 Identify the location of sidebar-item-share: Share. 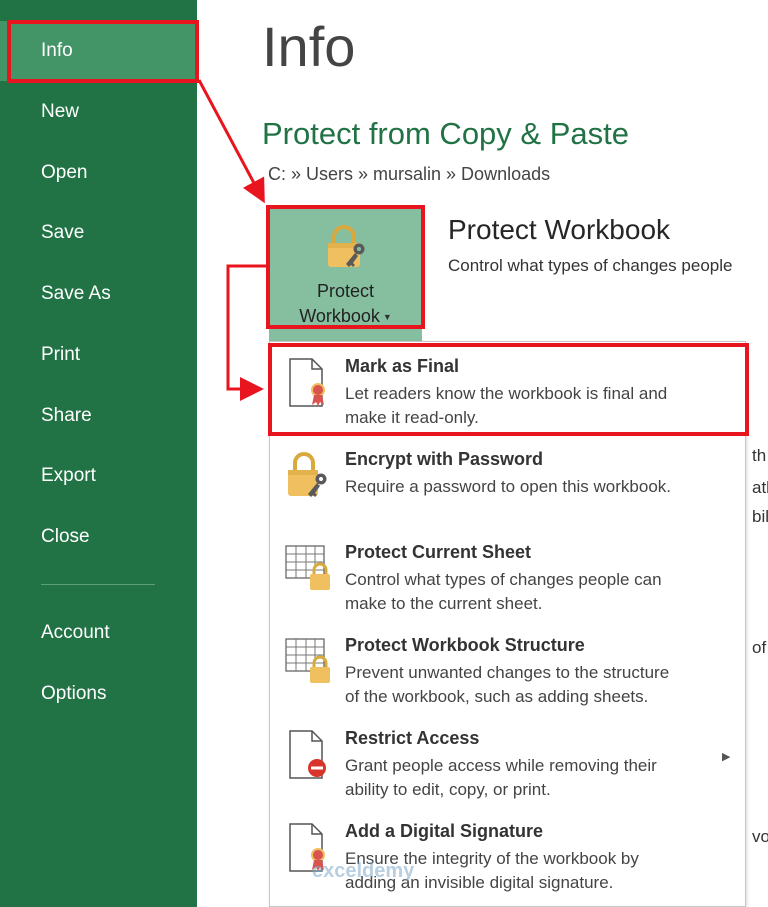
(98, 416).